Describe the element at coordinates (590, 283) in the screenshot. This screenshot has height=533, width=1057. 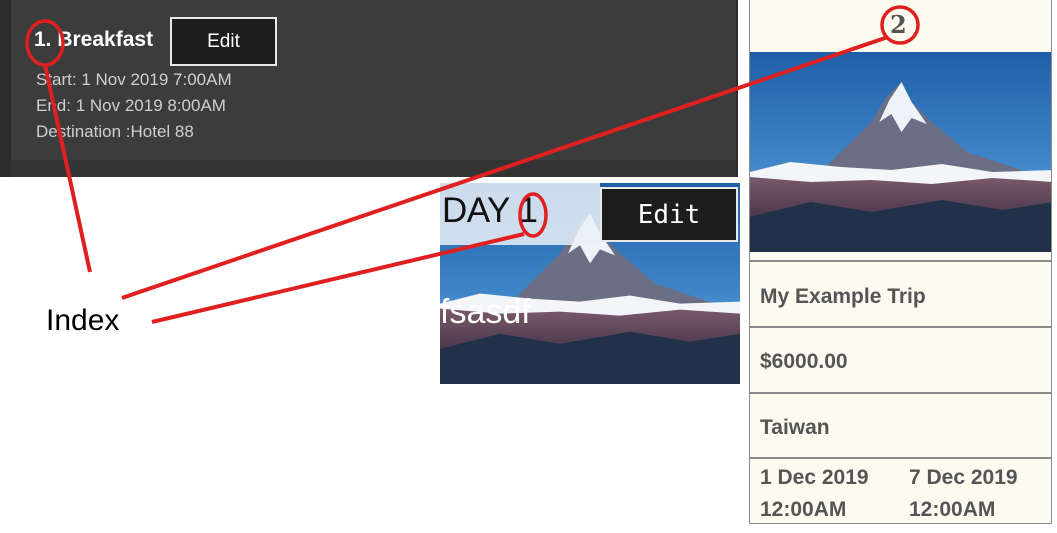
I see `day-card: DAY 1 Edit fsasdf` at that location.